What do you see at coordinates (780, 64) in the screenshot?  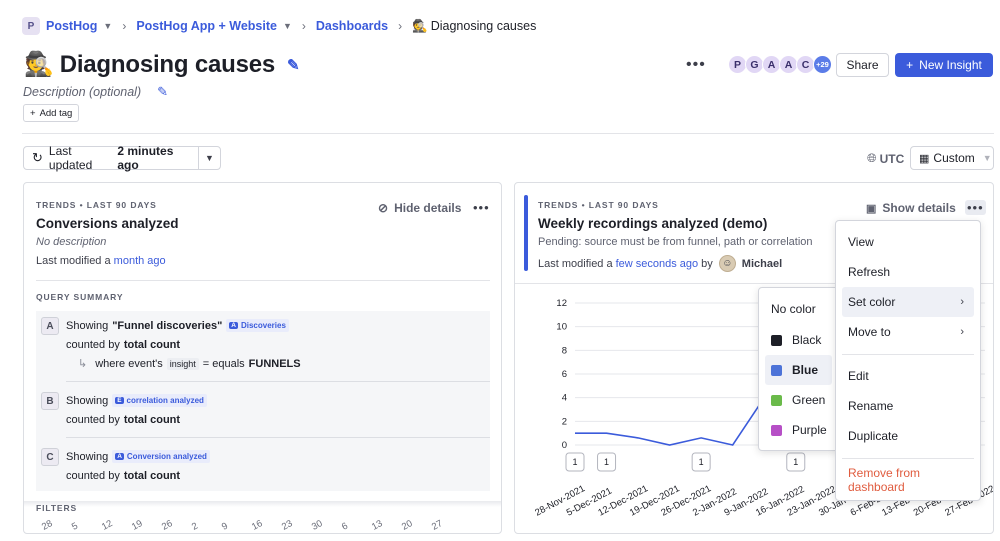 I see `collaborator-avatars: P G A A C +29` at bounding box center [780, 64].